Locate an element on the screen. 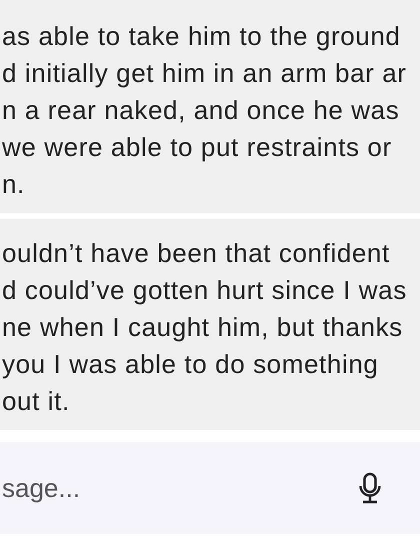 This screenshot has width=420, height=560. message-text: out it. is located at coordinates (36, 401).